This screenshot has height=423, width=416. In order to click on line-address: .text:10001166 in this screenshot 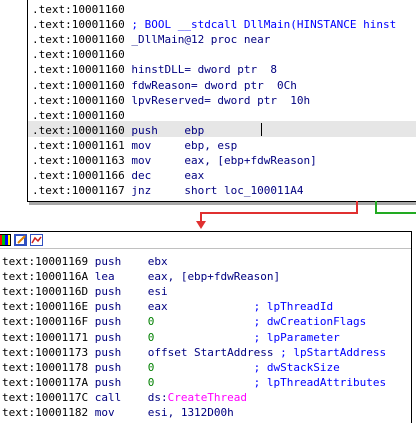, I will do `click(78, 176)`.